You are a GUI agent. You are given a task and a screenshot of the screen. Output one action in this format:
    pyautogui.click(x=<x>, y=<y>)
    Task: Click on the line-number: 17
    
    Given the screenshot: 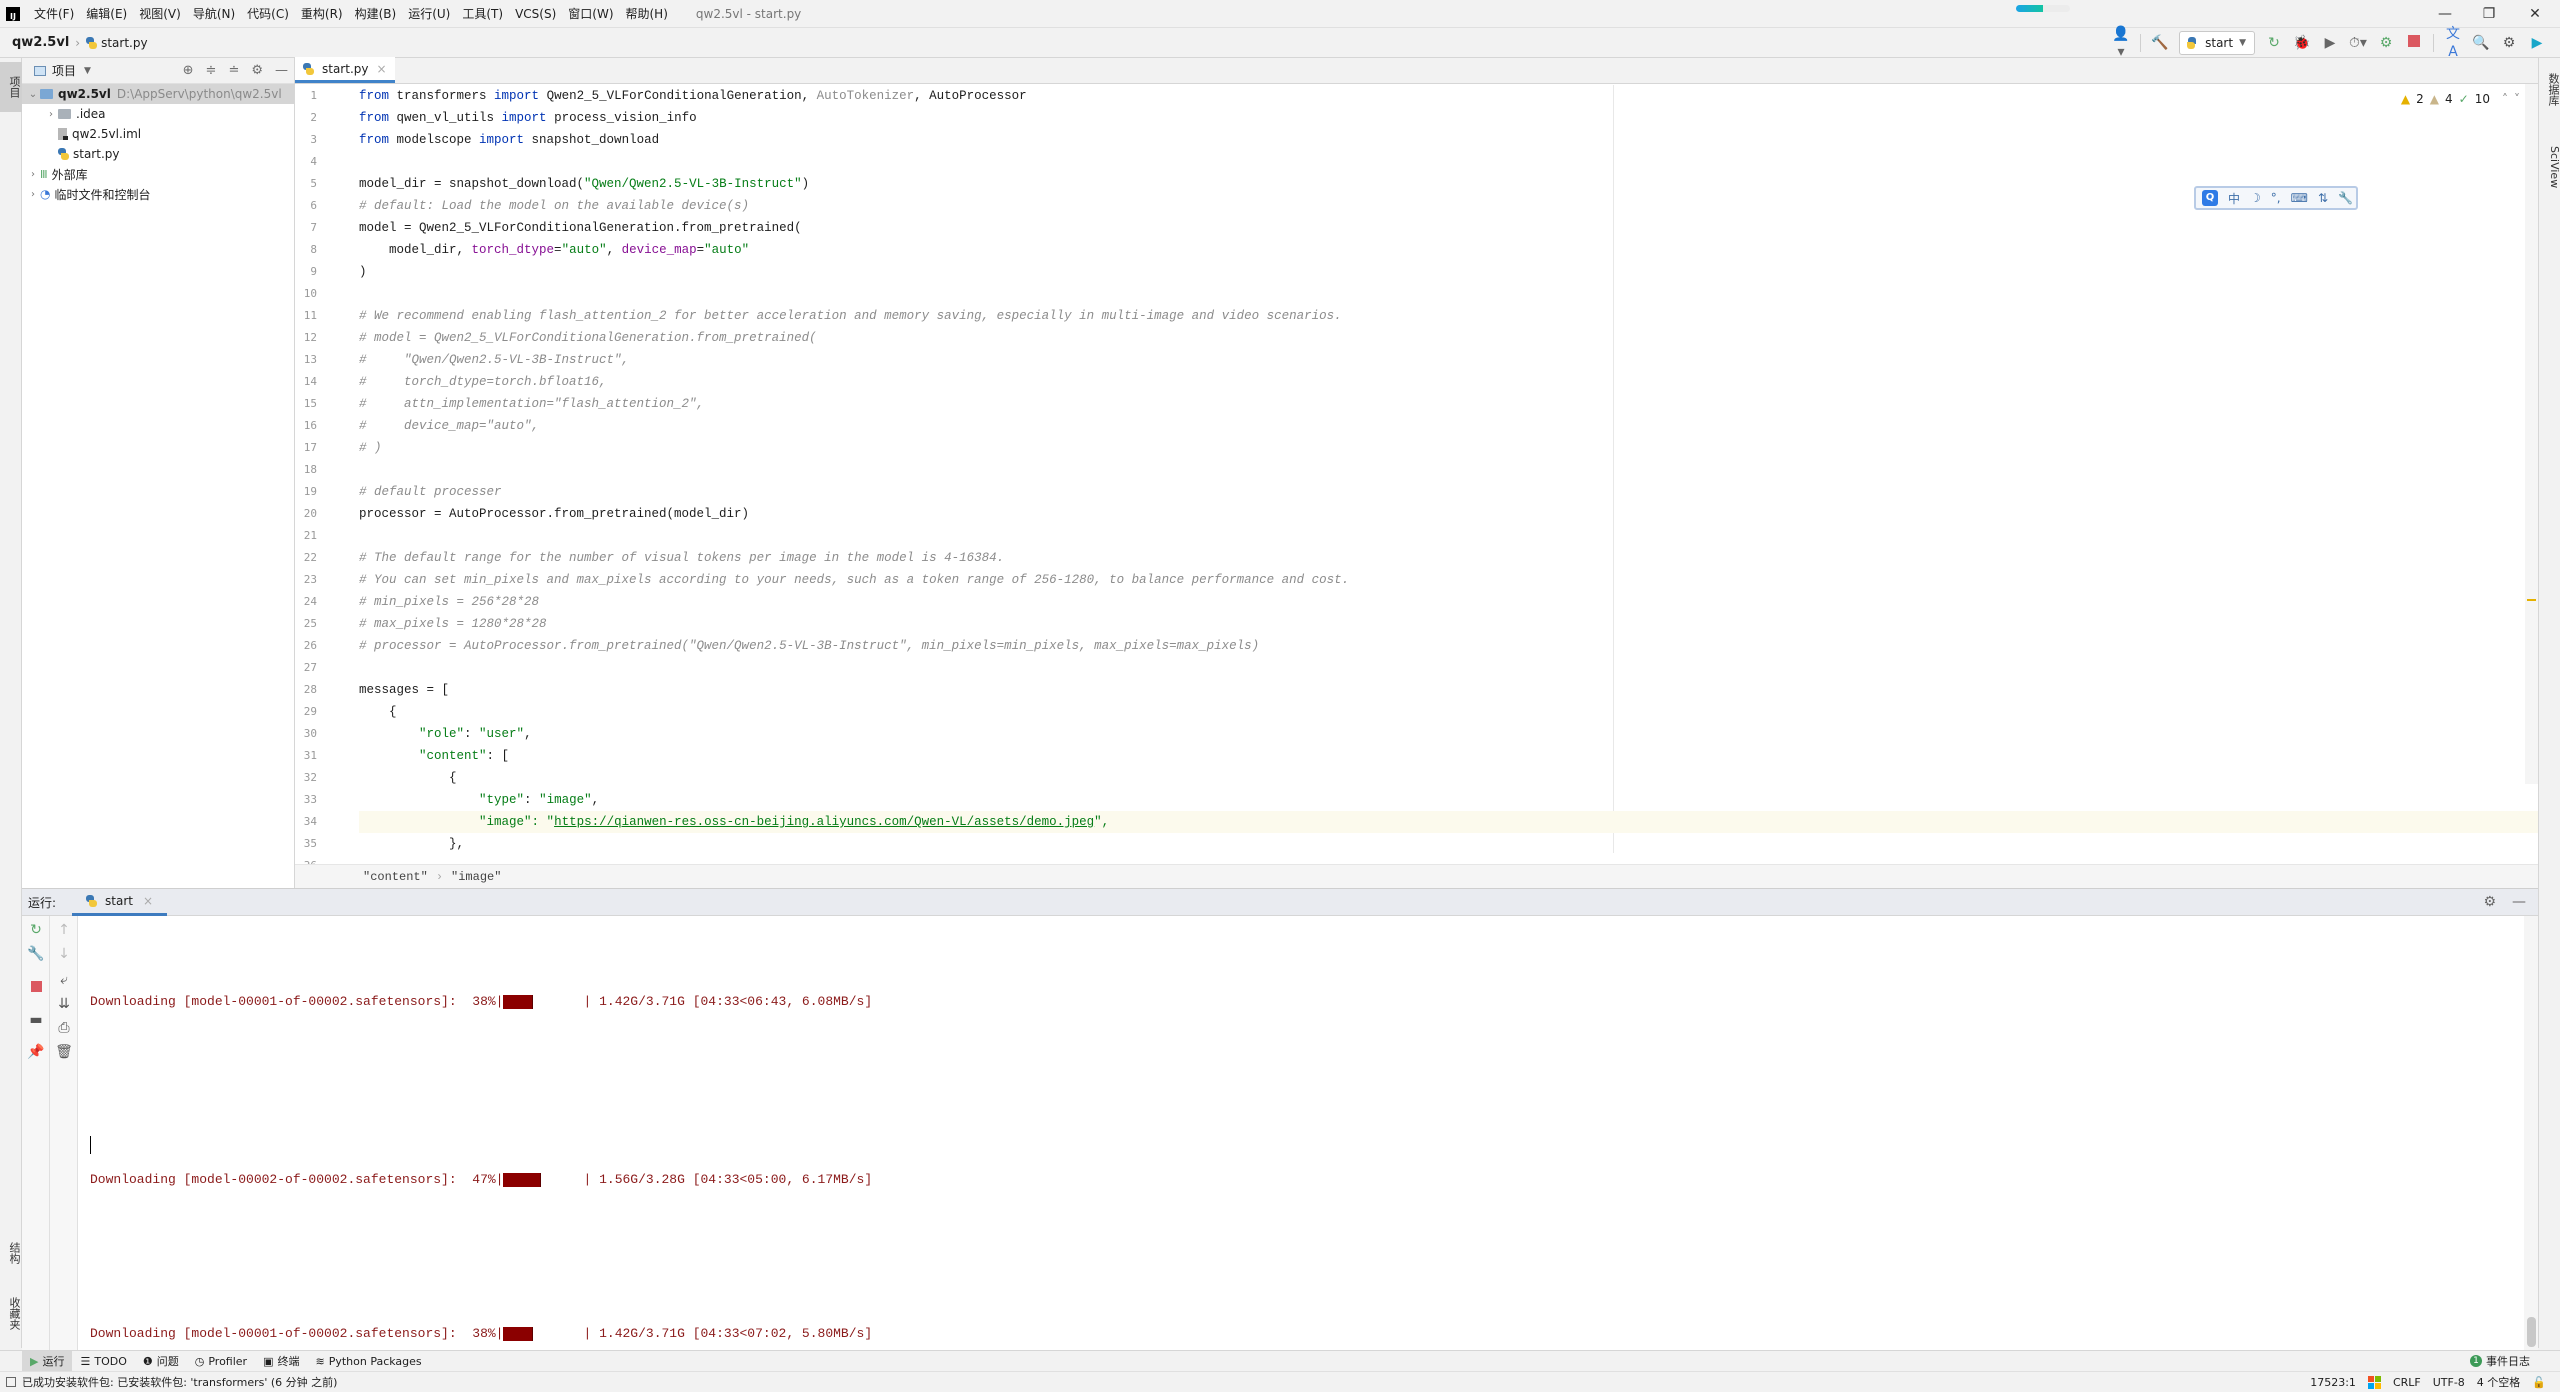 What is the action you would take?
    pyautogui.click(x=306, y=447)
    